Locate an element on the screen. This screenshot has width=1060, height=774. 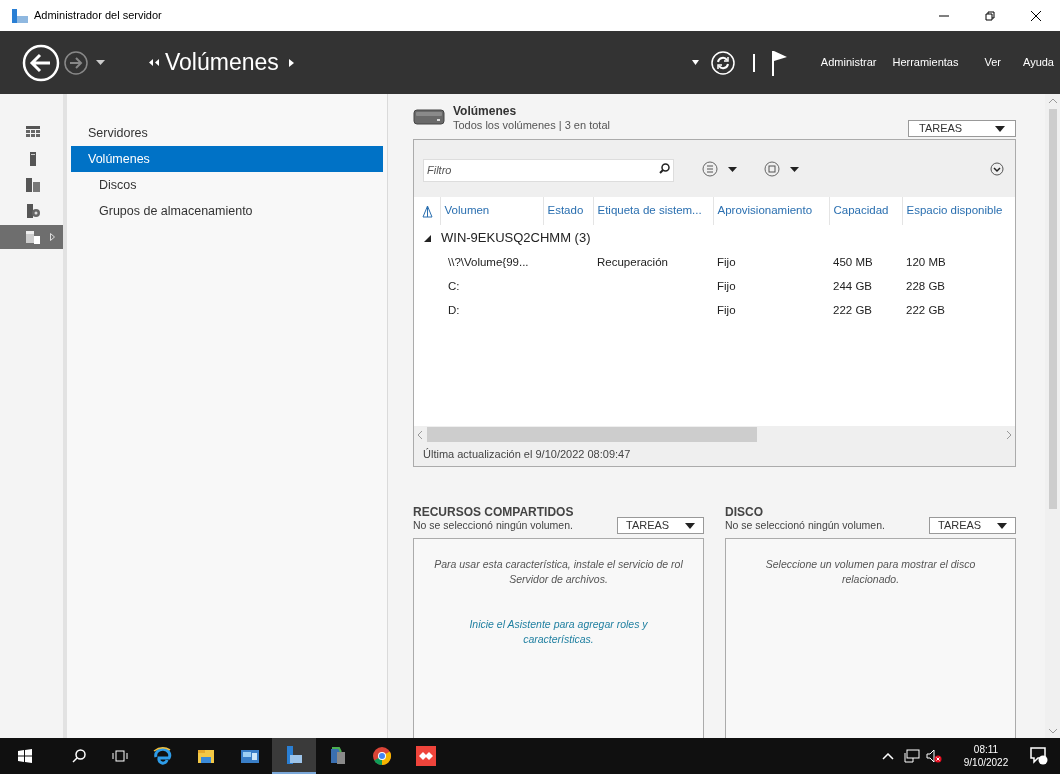
section-title: Volúmenes is located at coordinates (485, 111).